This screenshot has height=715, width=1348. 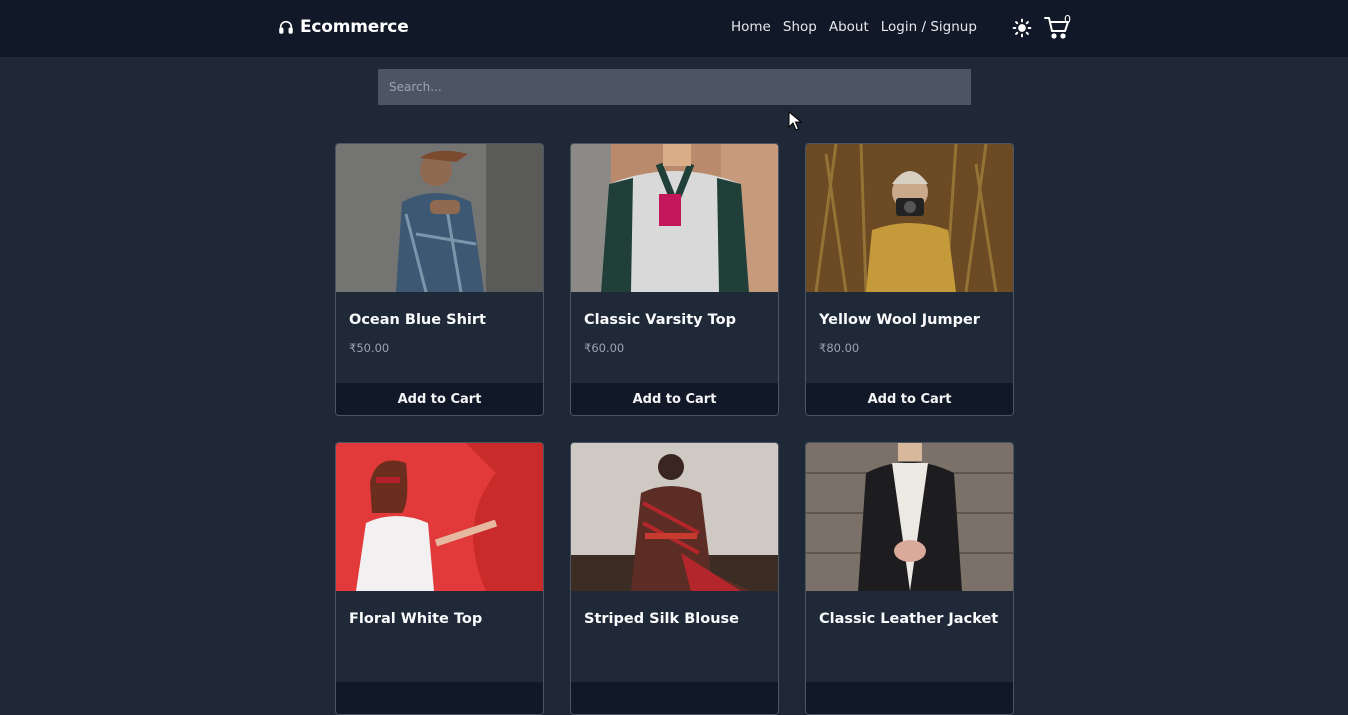 What do you see at coordinates (839, 348) in the screenshot?
I see `product-price: ₹80.00` at bounding box center [839, 348].